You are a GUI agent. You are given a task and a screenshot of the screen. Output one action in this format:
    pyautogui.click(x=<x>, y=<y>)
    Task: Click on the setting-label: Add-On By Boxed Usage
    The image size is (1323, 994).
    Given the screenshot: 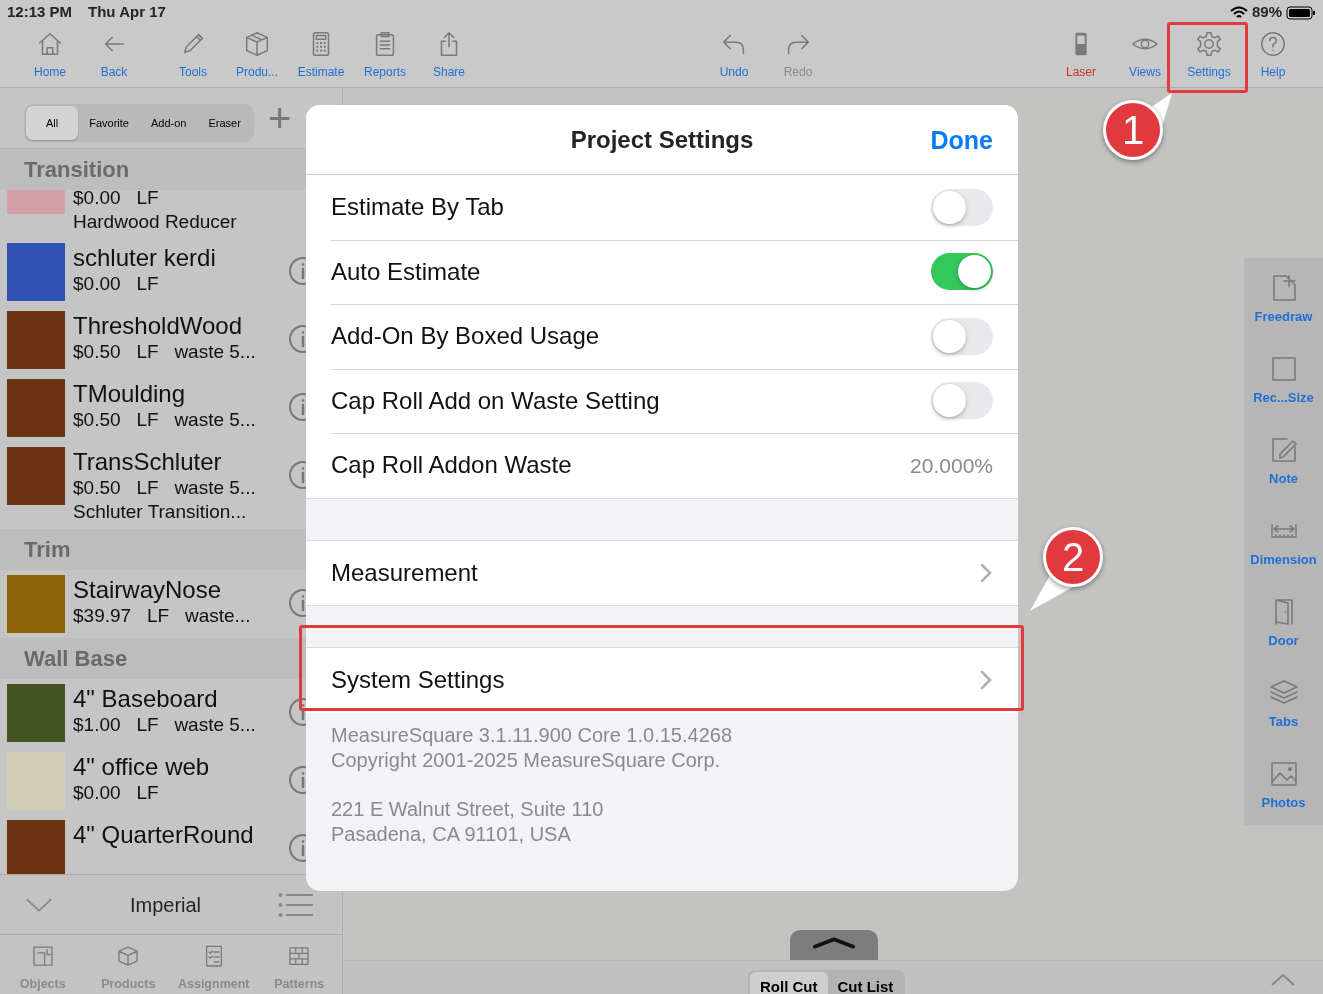 What is the action you would take?
    pyautogui.click(x=465, y=336)
    